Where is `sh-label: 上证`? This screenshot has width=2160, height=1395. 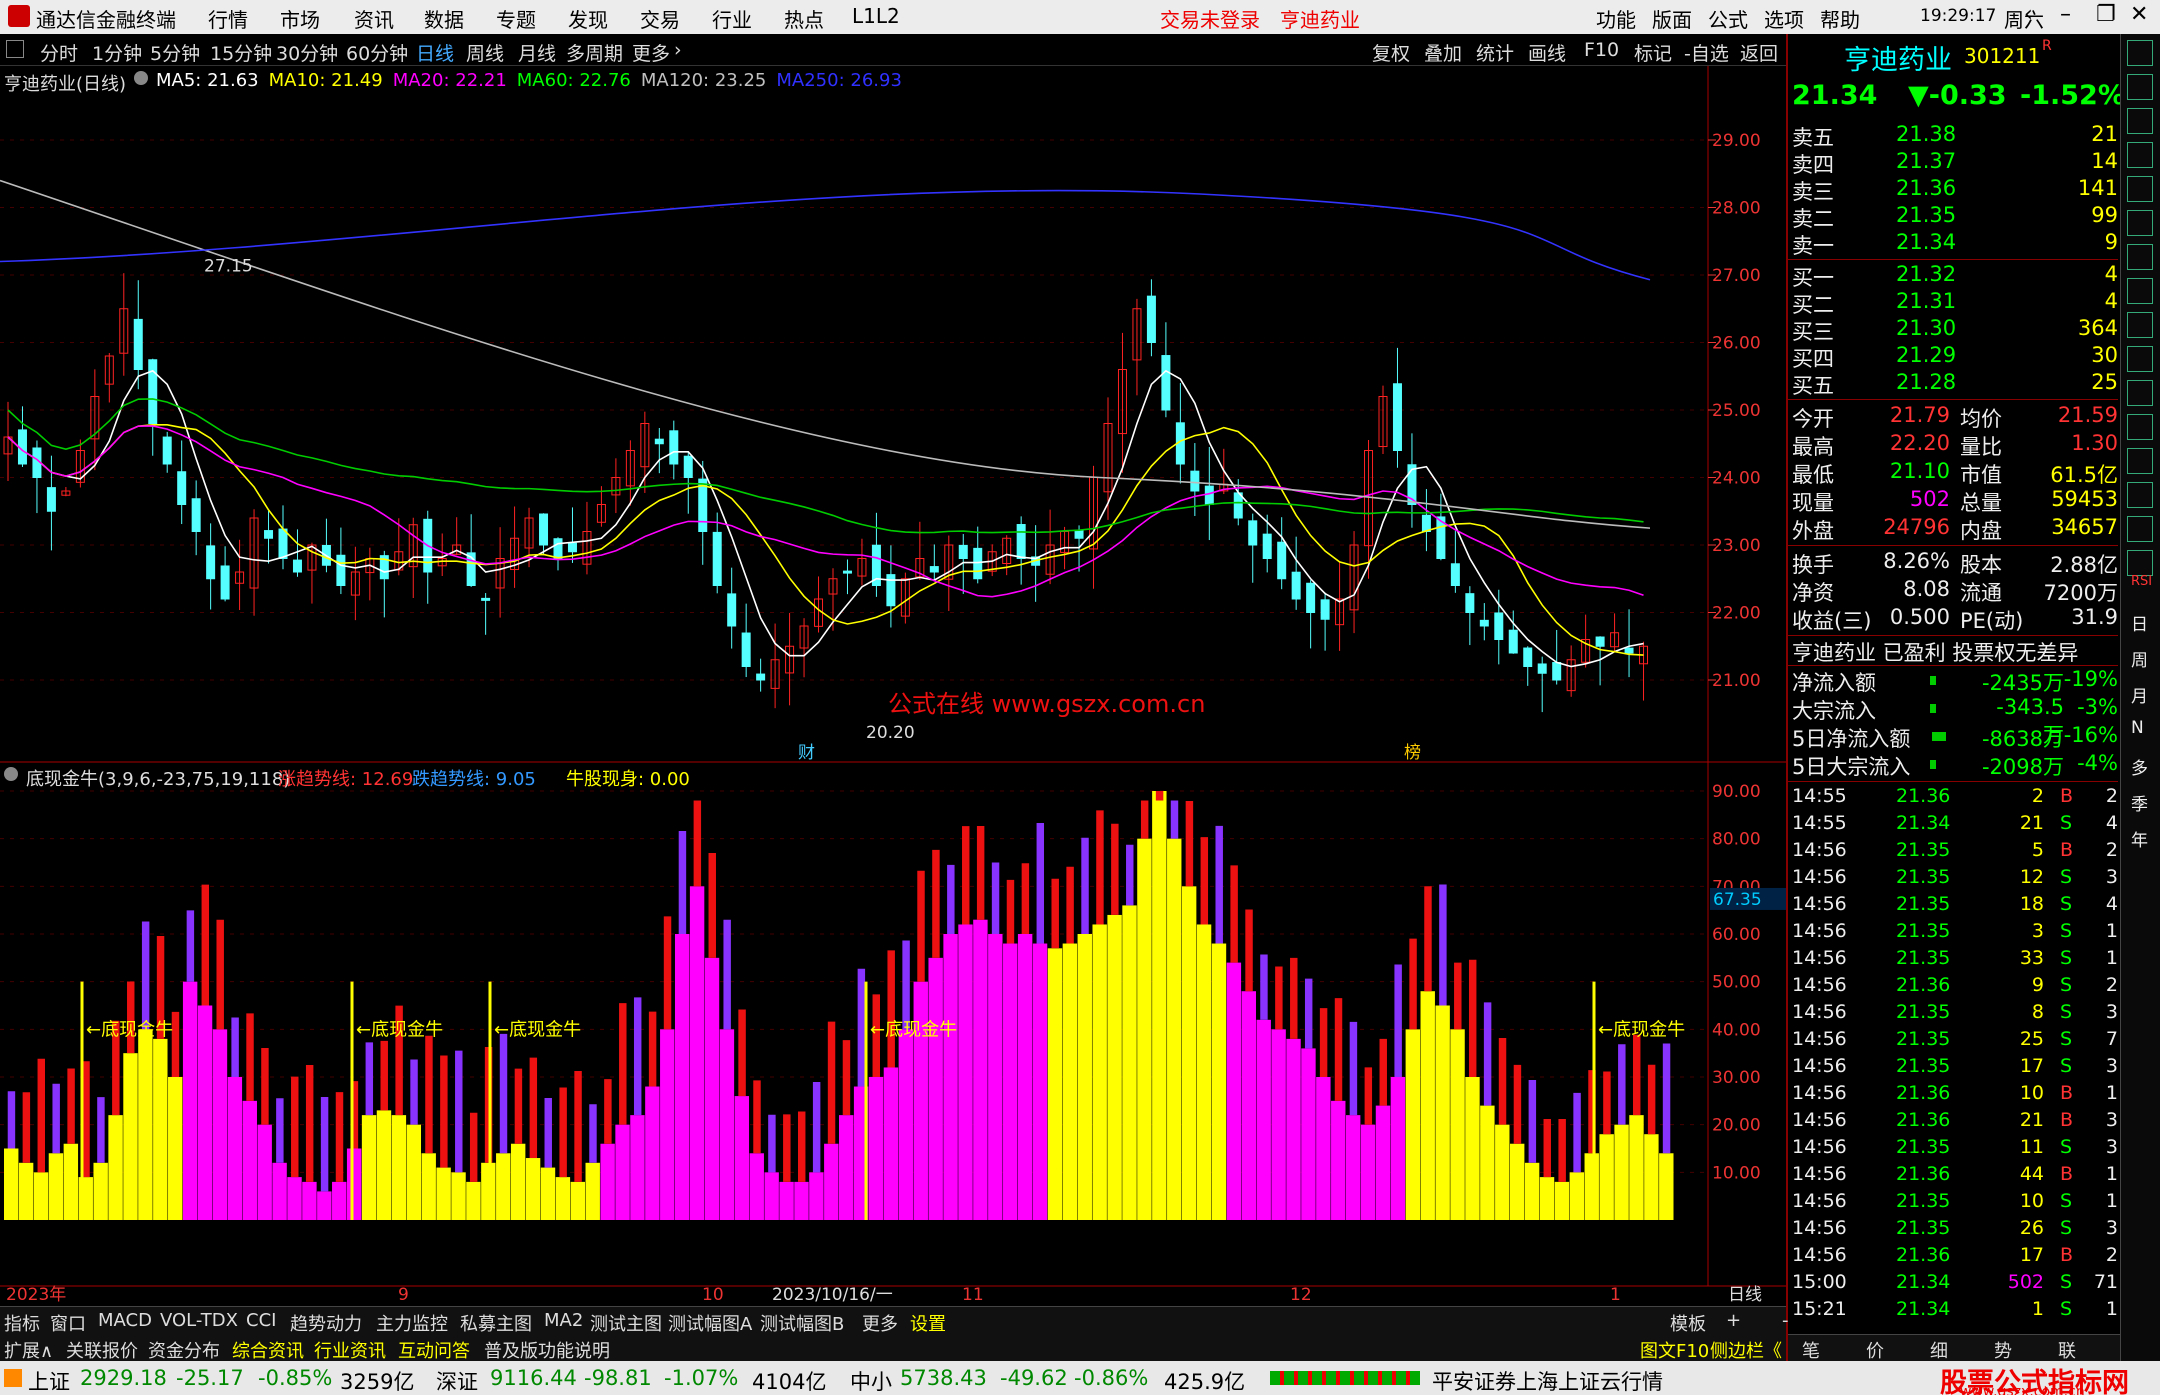 sh-label: 上证 is located at coordinates (49, 1380).